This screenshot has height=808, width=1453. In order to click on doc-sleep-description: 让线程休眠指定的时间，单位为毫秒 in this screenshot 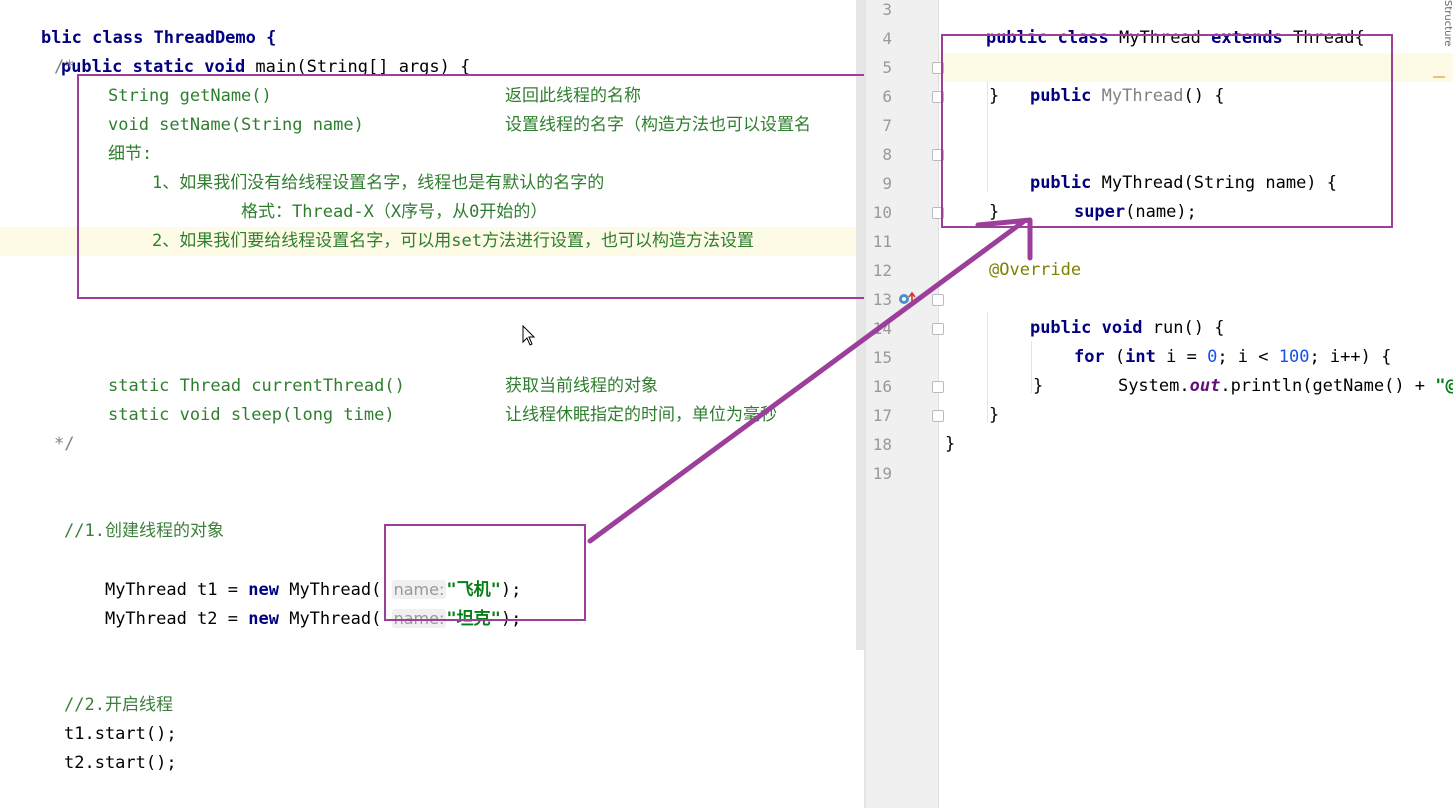, I will do `click(641, 415)`.